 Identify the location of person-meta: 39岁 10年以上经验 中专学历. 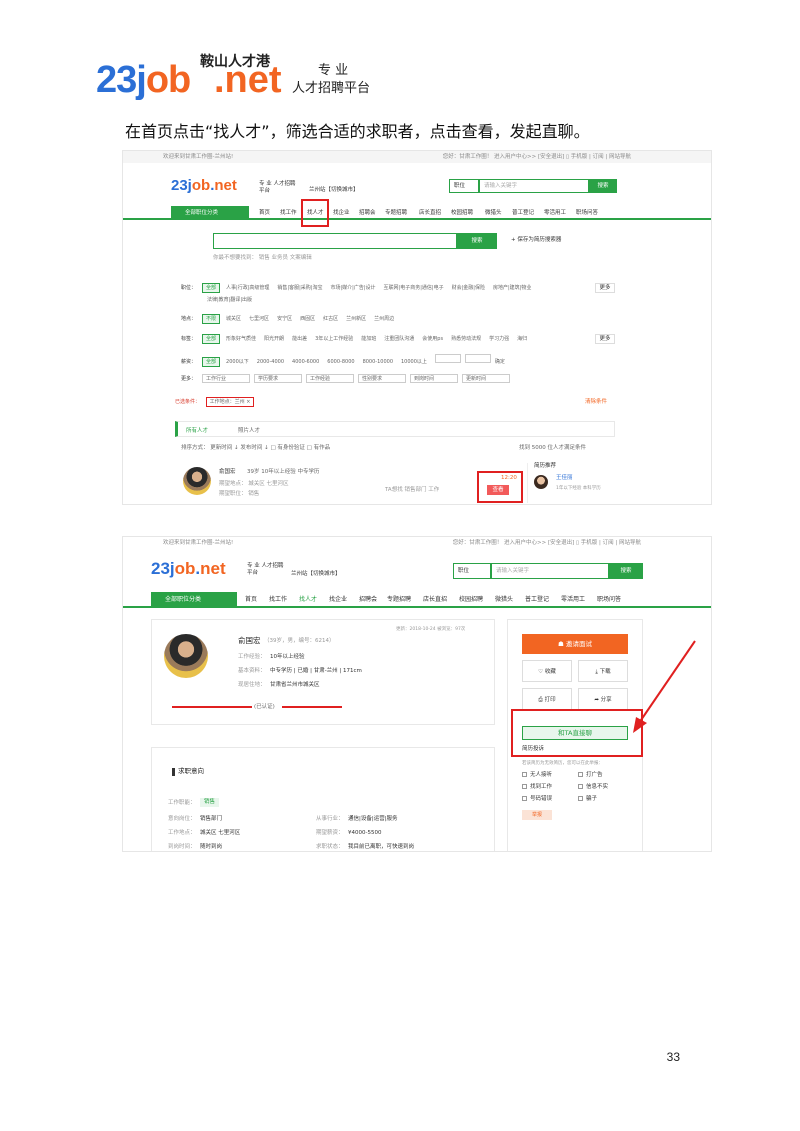
(283, 472).